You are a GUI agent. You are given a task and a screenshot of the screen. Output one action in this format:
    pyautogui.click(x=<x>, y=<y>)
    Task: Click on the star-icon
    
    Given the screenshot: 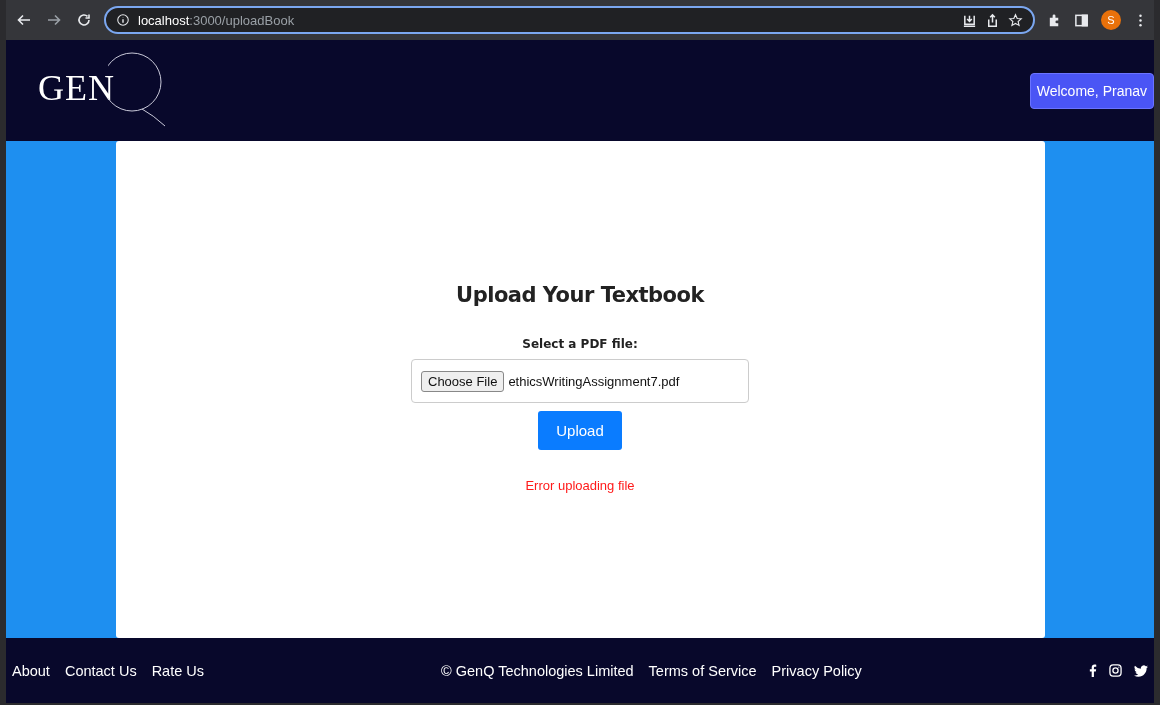 What is the action you would take?
    pyautogui.click(x=1015, y=20)
    